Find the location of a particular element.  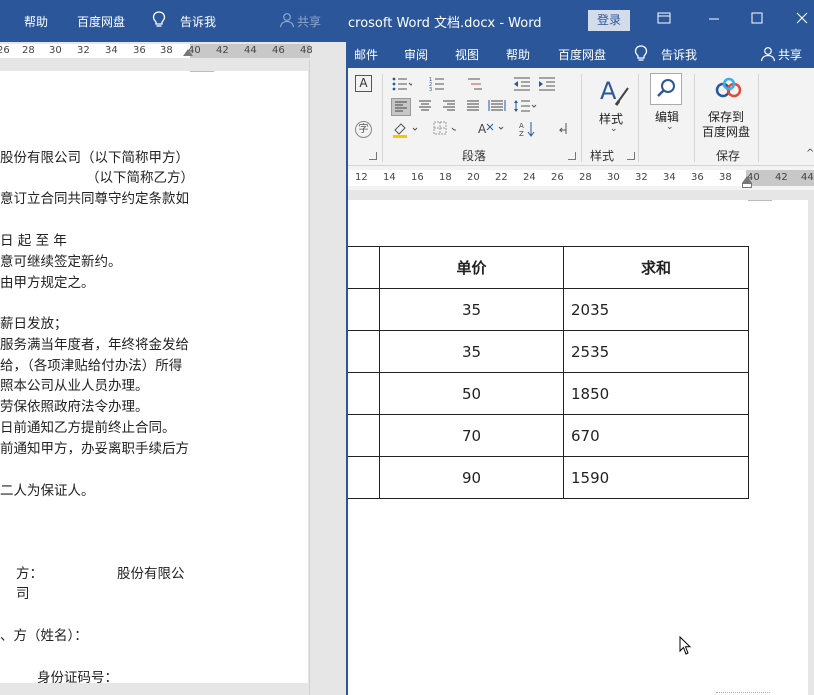

paragraph-dialog-launcher is located at coordinates (572, 156).